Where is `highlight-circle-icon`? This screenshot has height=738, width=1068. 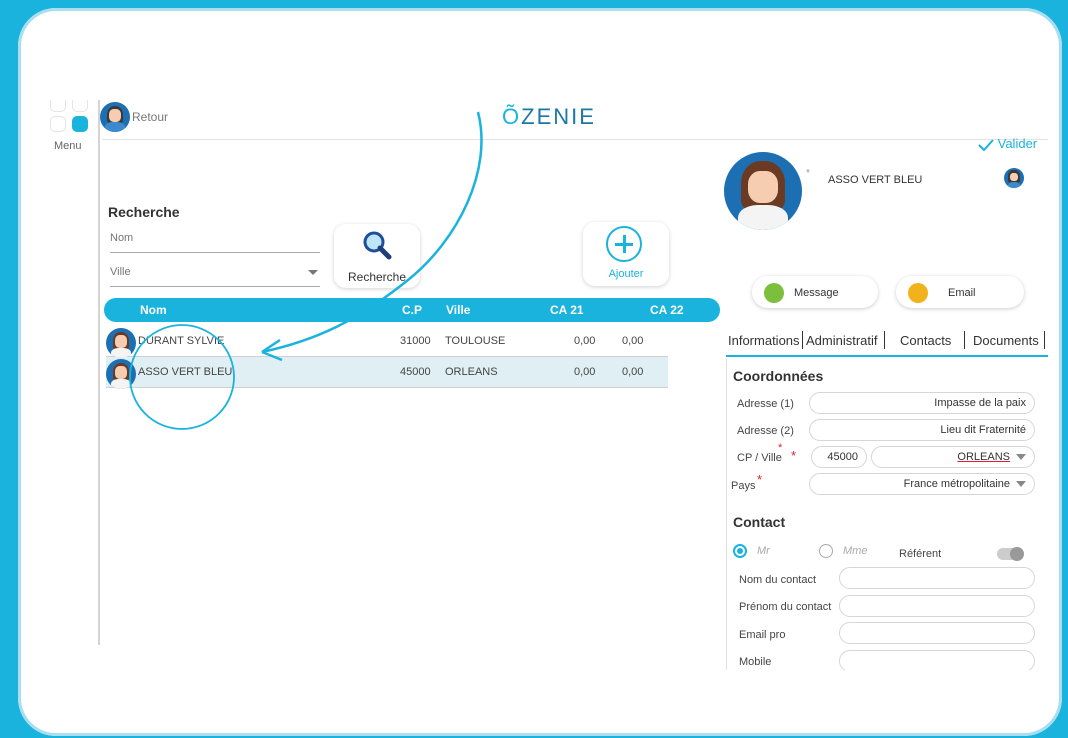
highlight-circle-icon is located at coordinates (182, 377).